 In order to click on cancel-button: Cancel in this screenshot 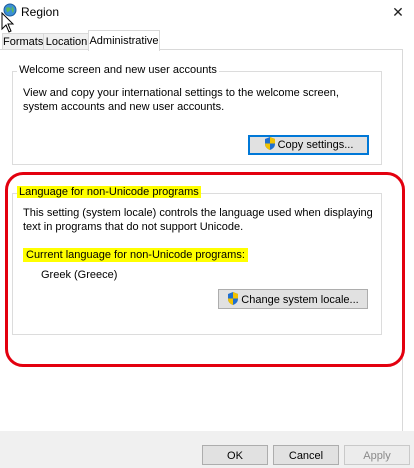, I will do `click(306, 455)`.